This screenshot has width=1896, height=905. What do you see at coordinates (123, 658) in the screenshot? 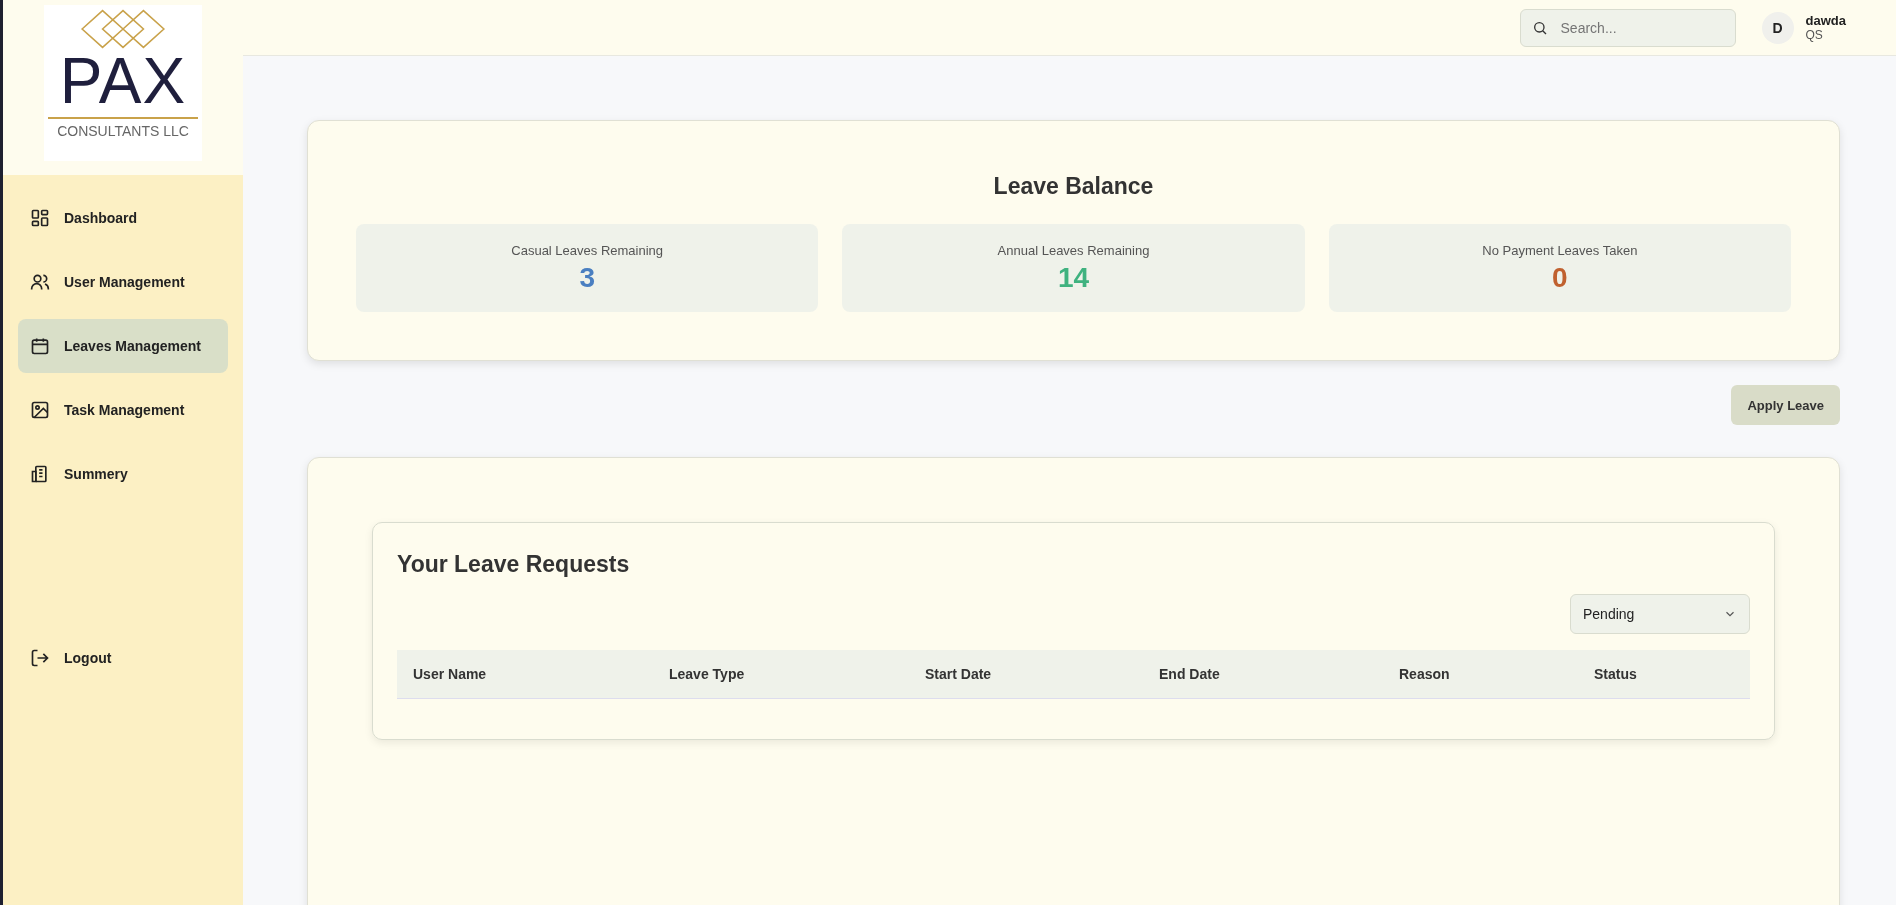
I see `logout-button: Logout` at bounding box center [123, 658].